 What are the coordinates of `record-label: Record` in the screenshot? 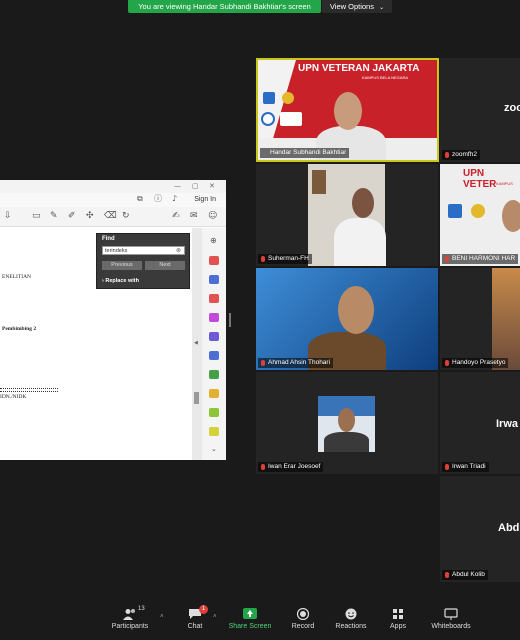 It's located at (303, 626).